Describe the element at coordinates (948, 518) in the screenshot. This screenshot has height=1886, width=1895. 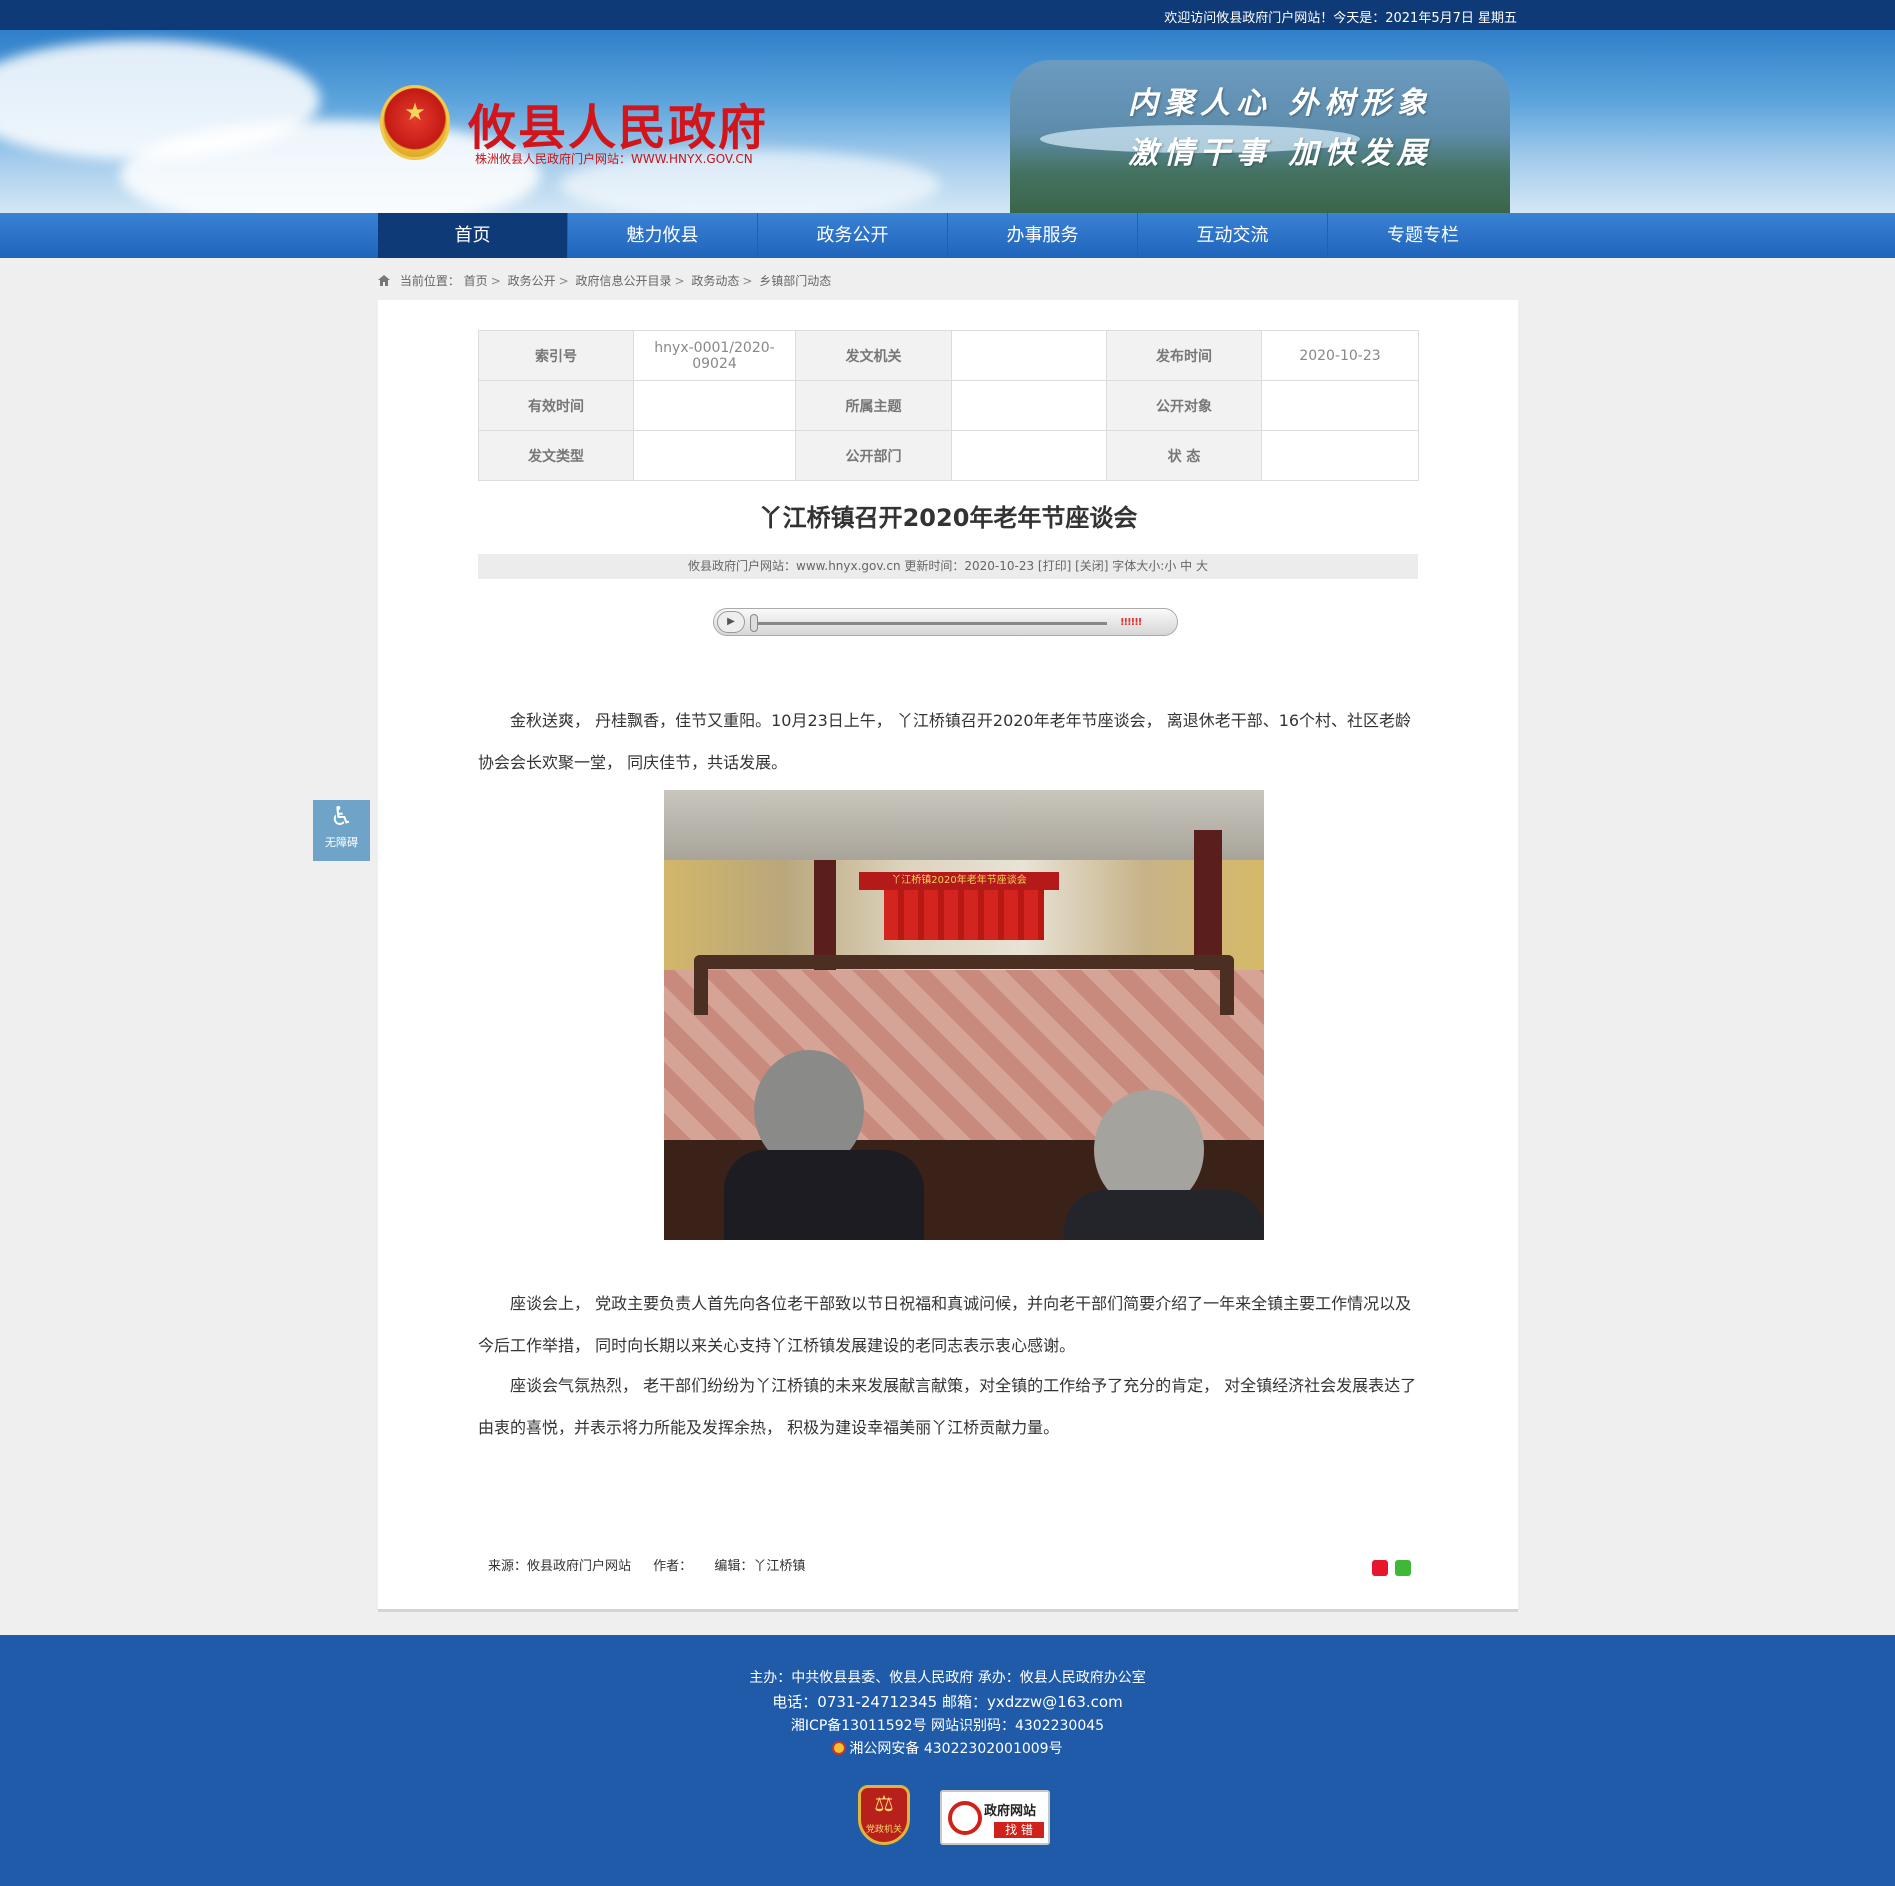
I see `article-title: 丫江桥镇召开2020年老年节座谈会` at that location.